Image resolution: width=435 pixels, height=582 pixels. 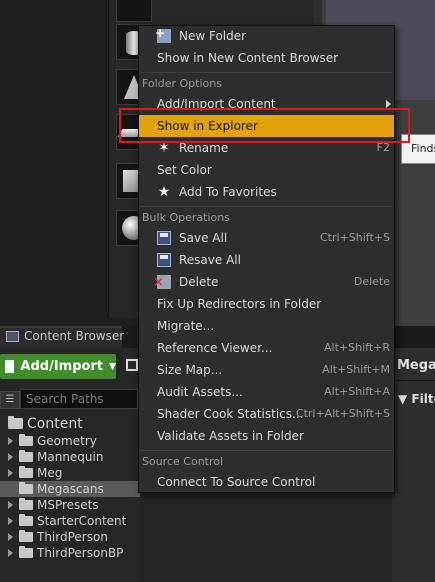 I want to click on tree-item-label: MSPresets, so click(x=68, y=505).